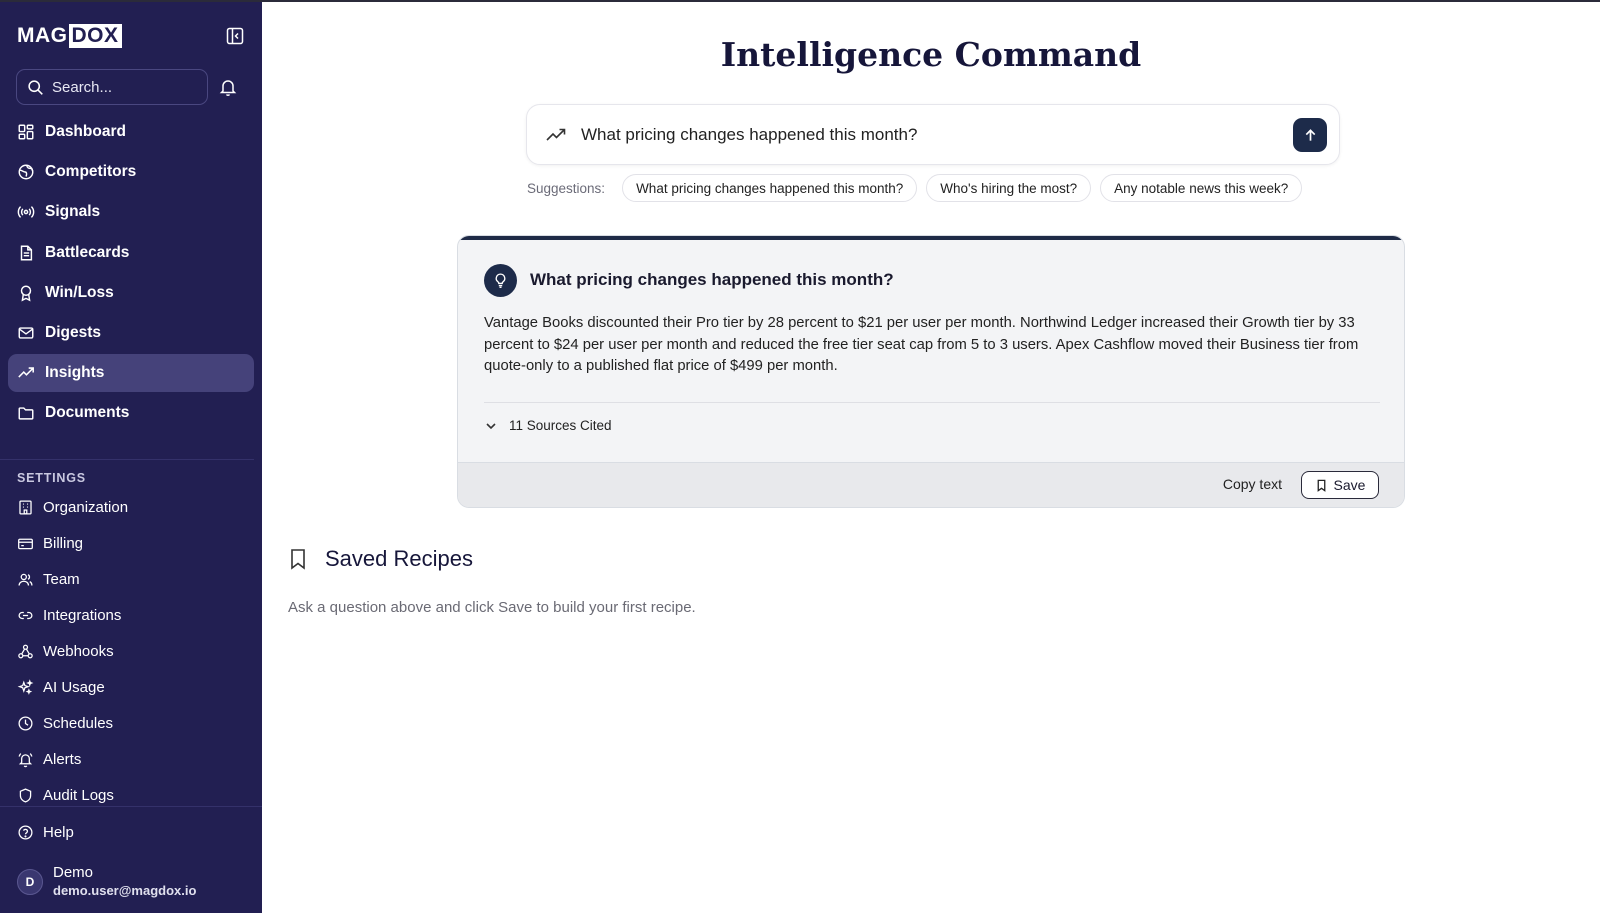 This screenshot has height=913, width=1600. I want to click on user-profile: D Demo demo.user@magdox.io, so click(106, 881).